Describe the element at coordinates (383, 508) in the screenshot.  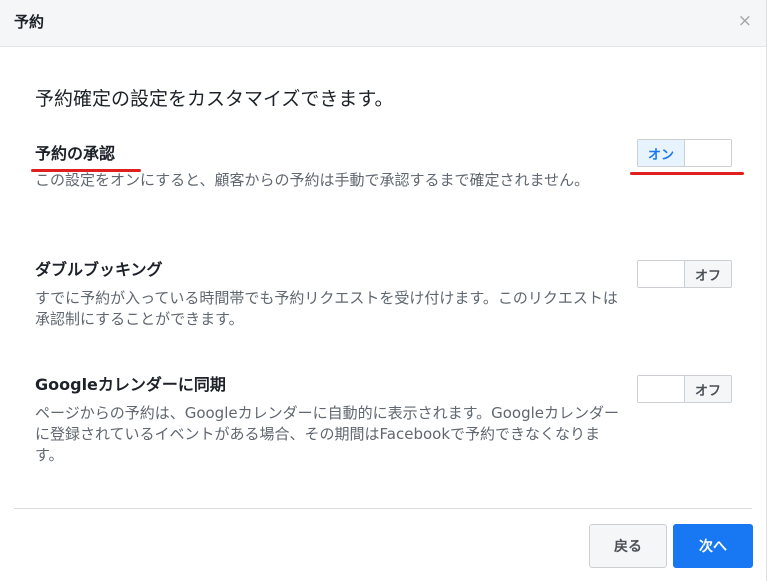
I see `footer-divider` at that location.